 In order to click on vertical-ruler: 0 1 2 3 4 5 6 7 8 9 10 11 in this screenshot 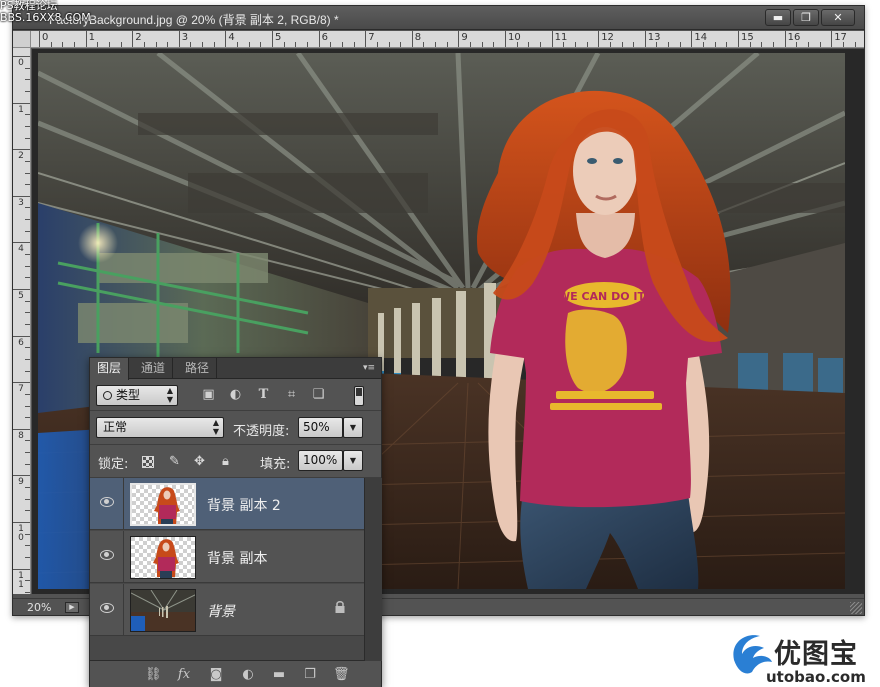, I will do `click(22, 321)`.